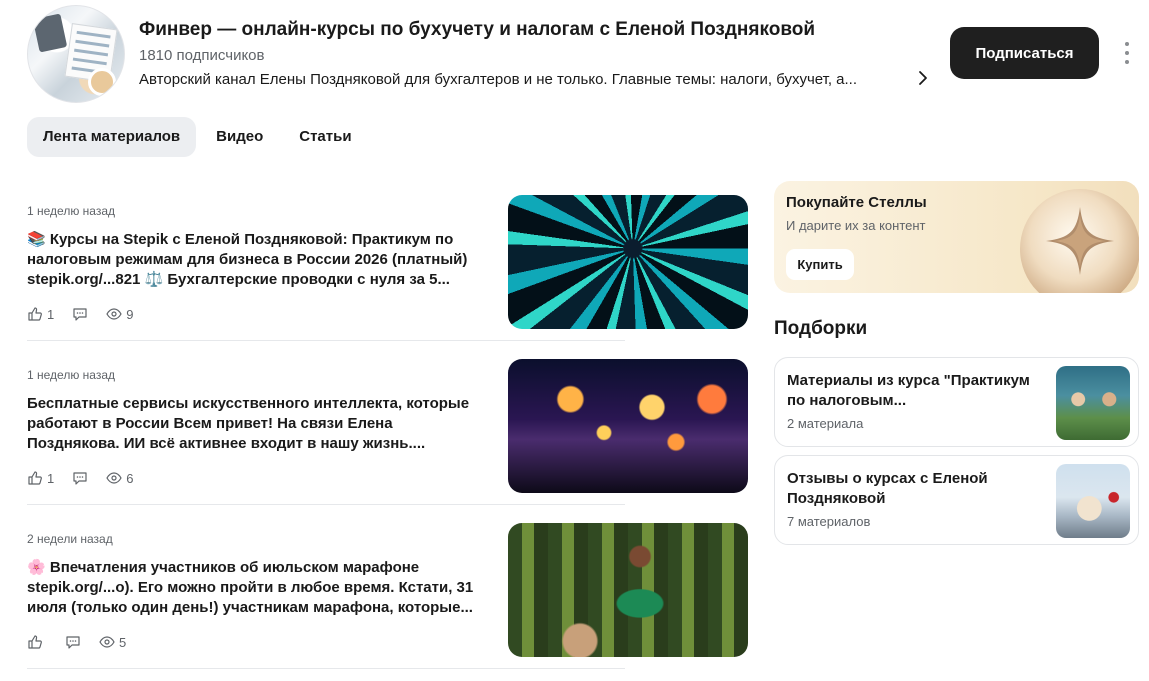  I want to click on tab-video: Видео, so click(239, 137).